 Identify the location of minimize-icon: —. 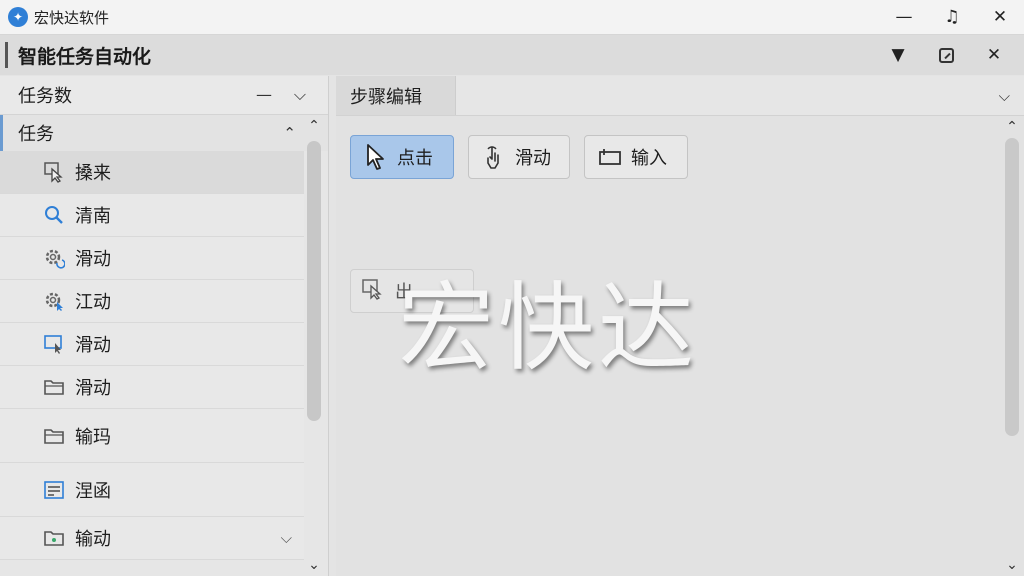
(904, 17).